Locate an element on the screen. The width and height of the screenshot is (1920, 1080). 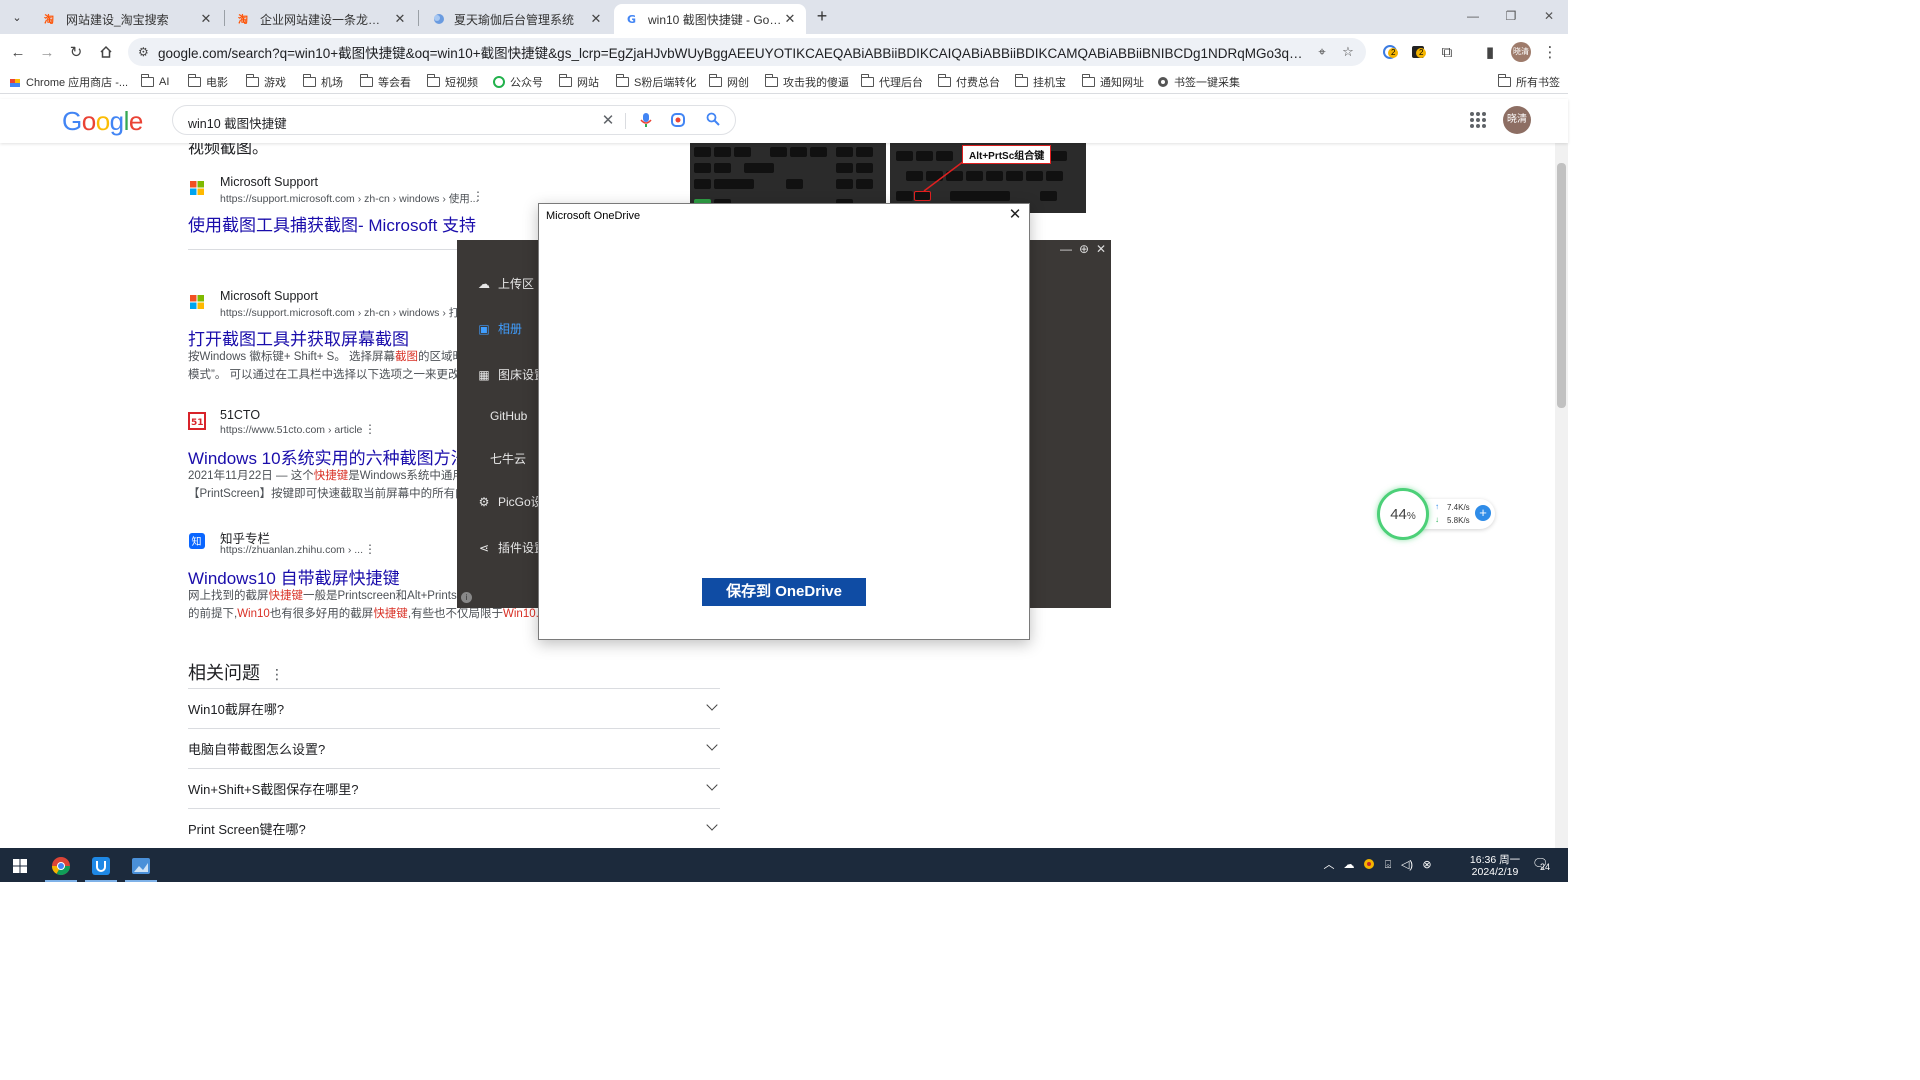
google-account-avatar: 晓清 is located at coordinates (1517, 120).